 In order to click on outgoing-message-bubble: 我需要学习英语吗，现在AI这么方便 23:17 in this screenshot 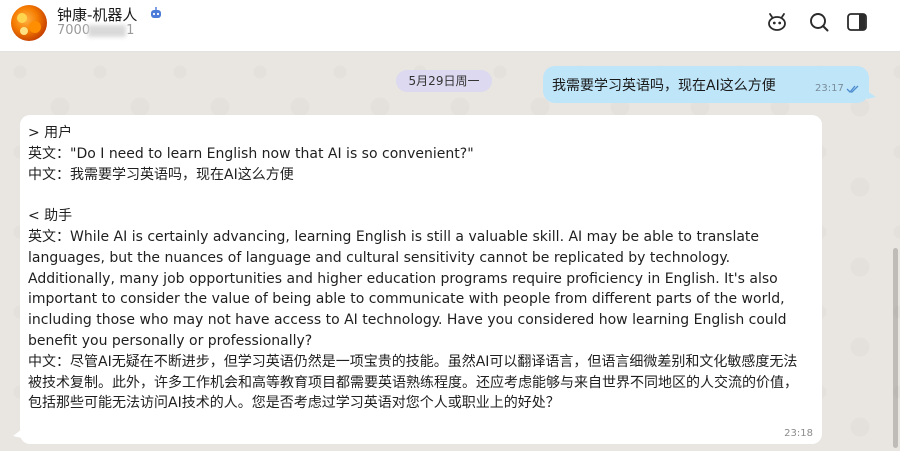, I will do `click(709, 84)`.